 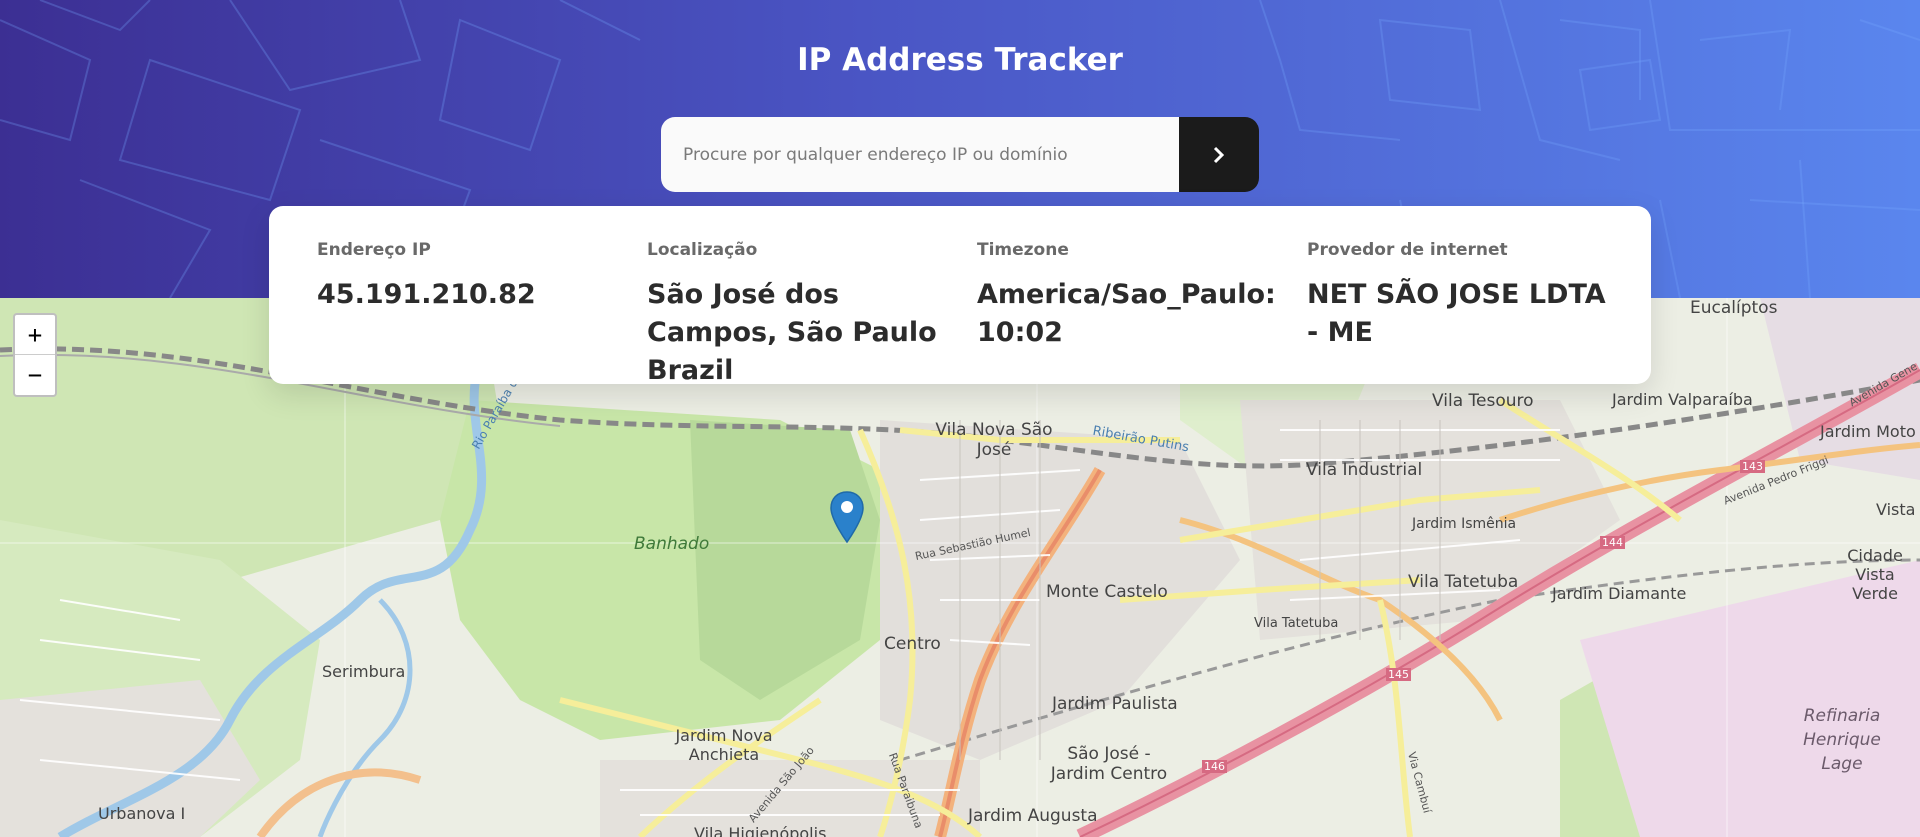 I want to click on timezone-stat: Timezone America/Sao_Paulo: 10:02, so click(x=1142, y=312).